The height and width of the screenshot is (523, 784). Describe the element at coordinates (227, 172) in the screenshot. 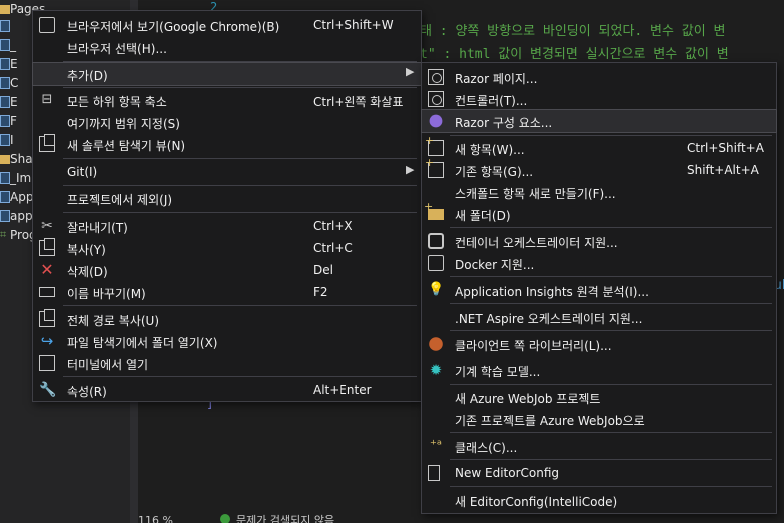

I see `menu-item-git: Git(I) ▶` at that location.